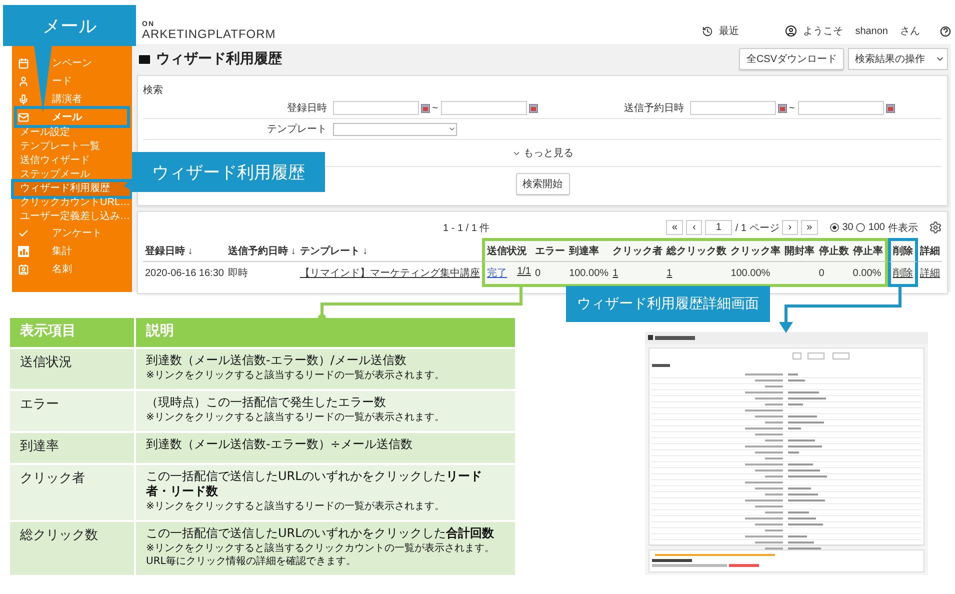 The width and height of the screenshot is (955, 594). What do you see at coordinates (867, 251) in the screenshot?
I see `column-header: 停止率` at bounding box center [867, 251].